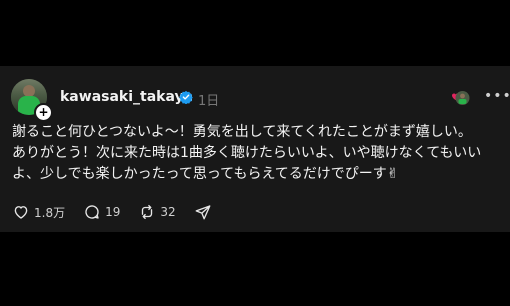 The image size is (510, 306). I want to click on action-bar: 1.8万 19 32, so click(121, 212).